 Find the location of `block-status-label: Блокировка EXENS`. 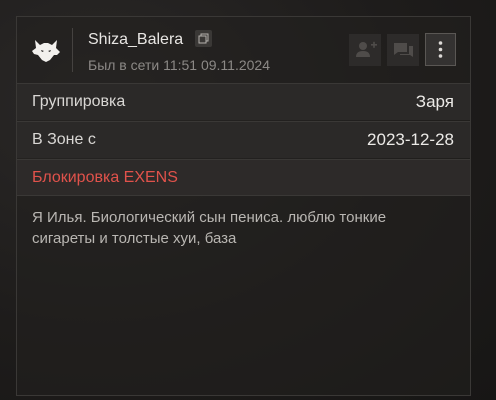

block-status-label: Блокировка EXENS is located at coordinates (105, 177).